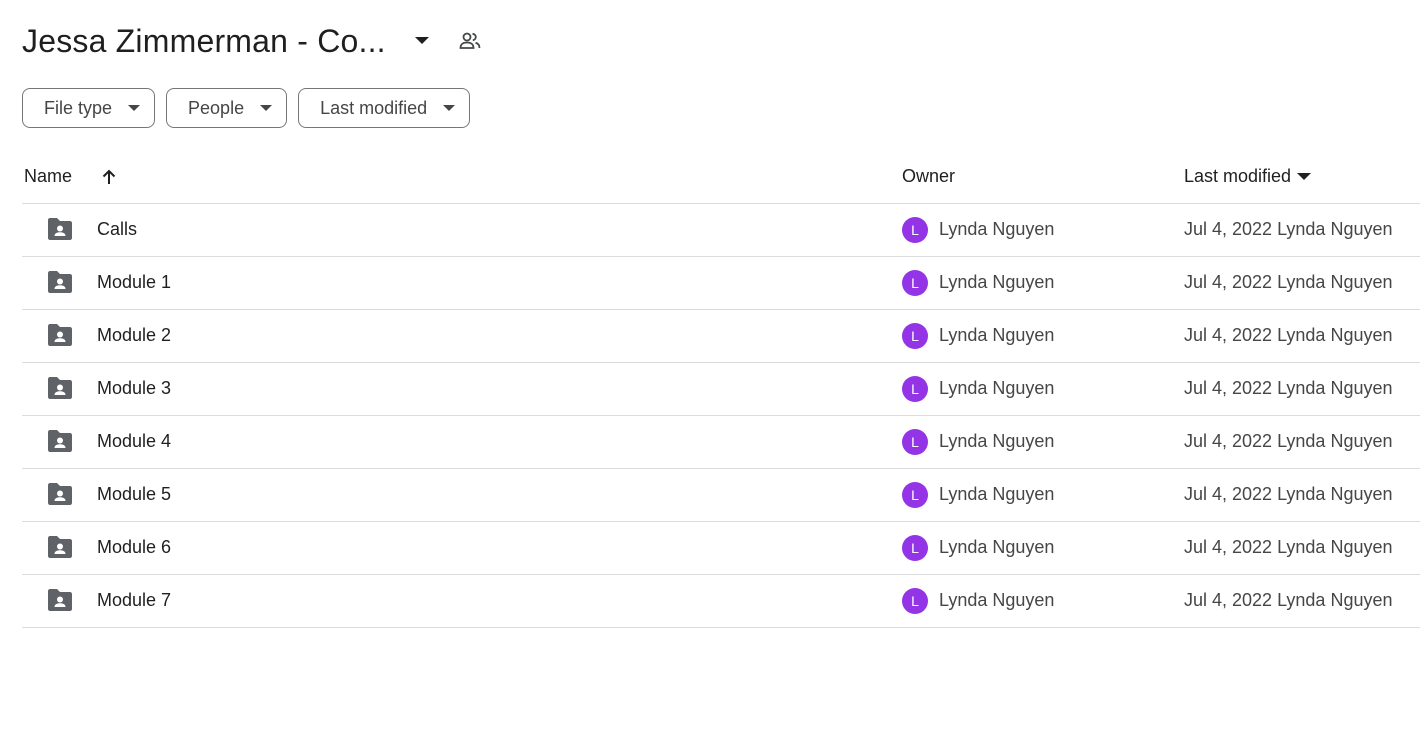 Image resolution: width=1420 pixels, height=732 pixels. Describe the element at coordinates (134, 388) in the screenshot. I see `file-name: Module 3` at that location.